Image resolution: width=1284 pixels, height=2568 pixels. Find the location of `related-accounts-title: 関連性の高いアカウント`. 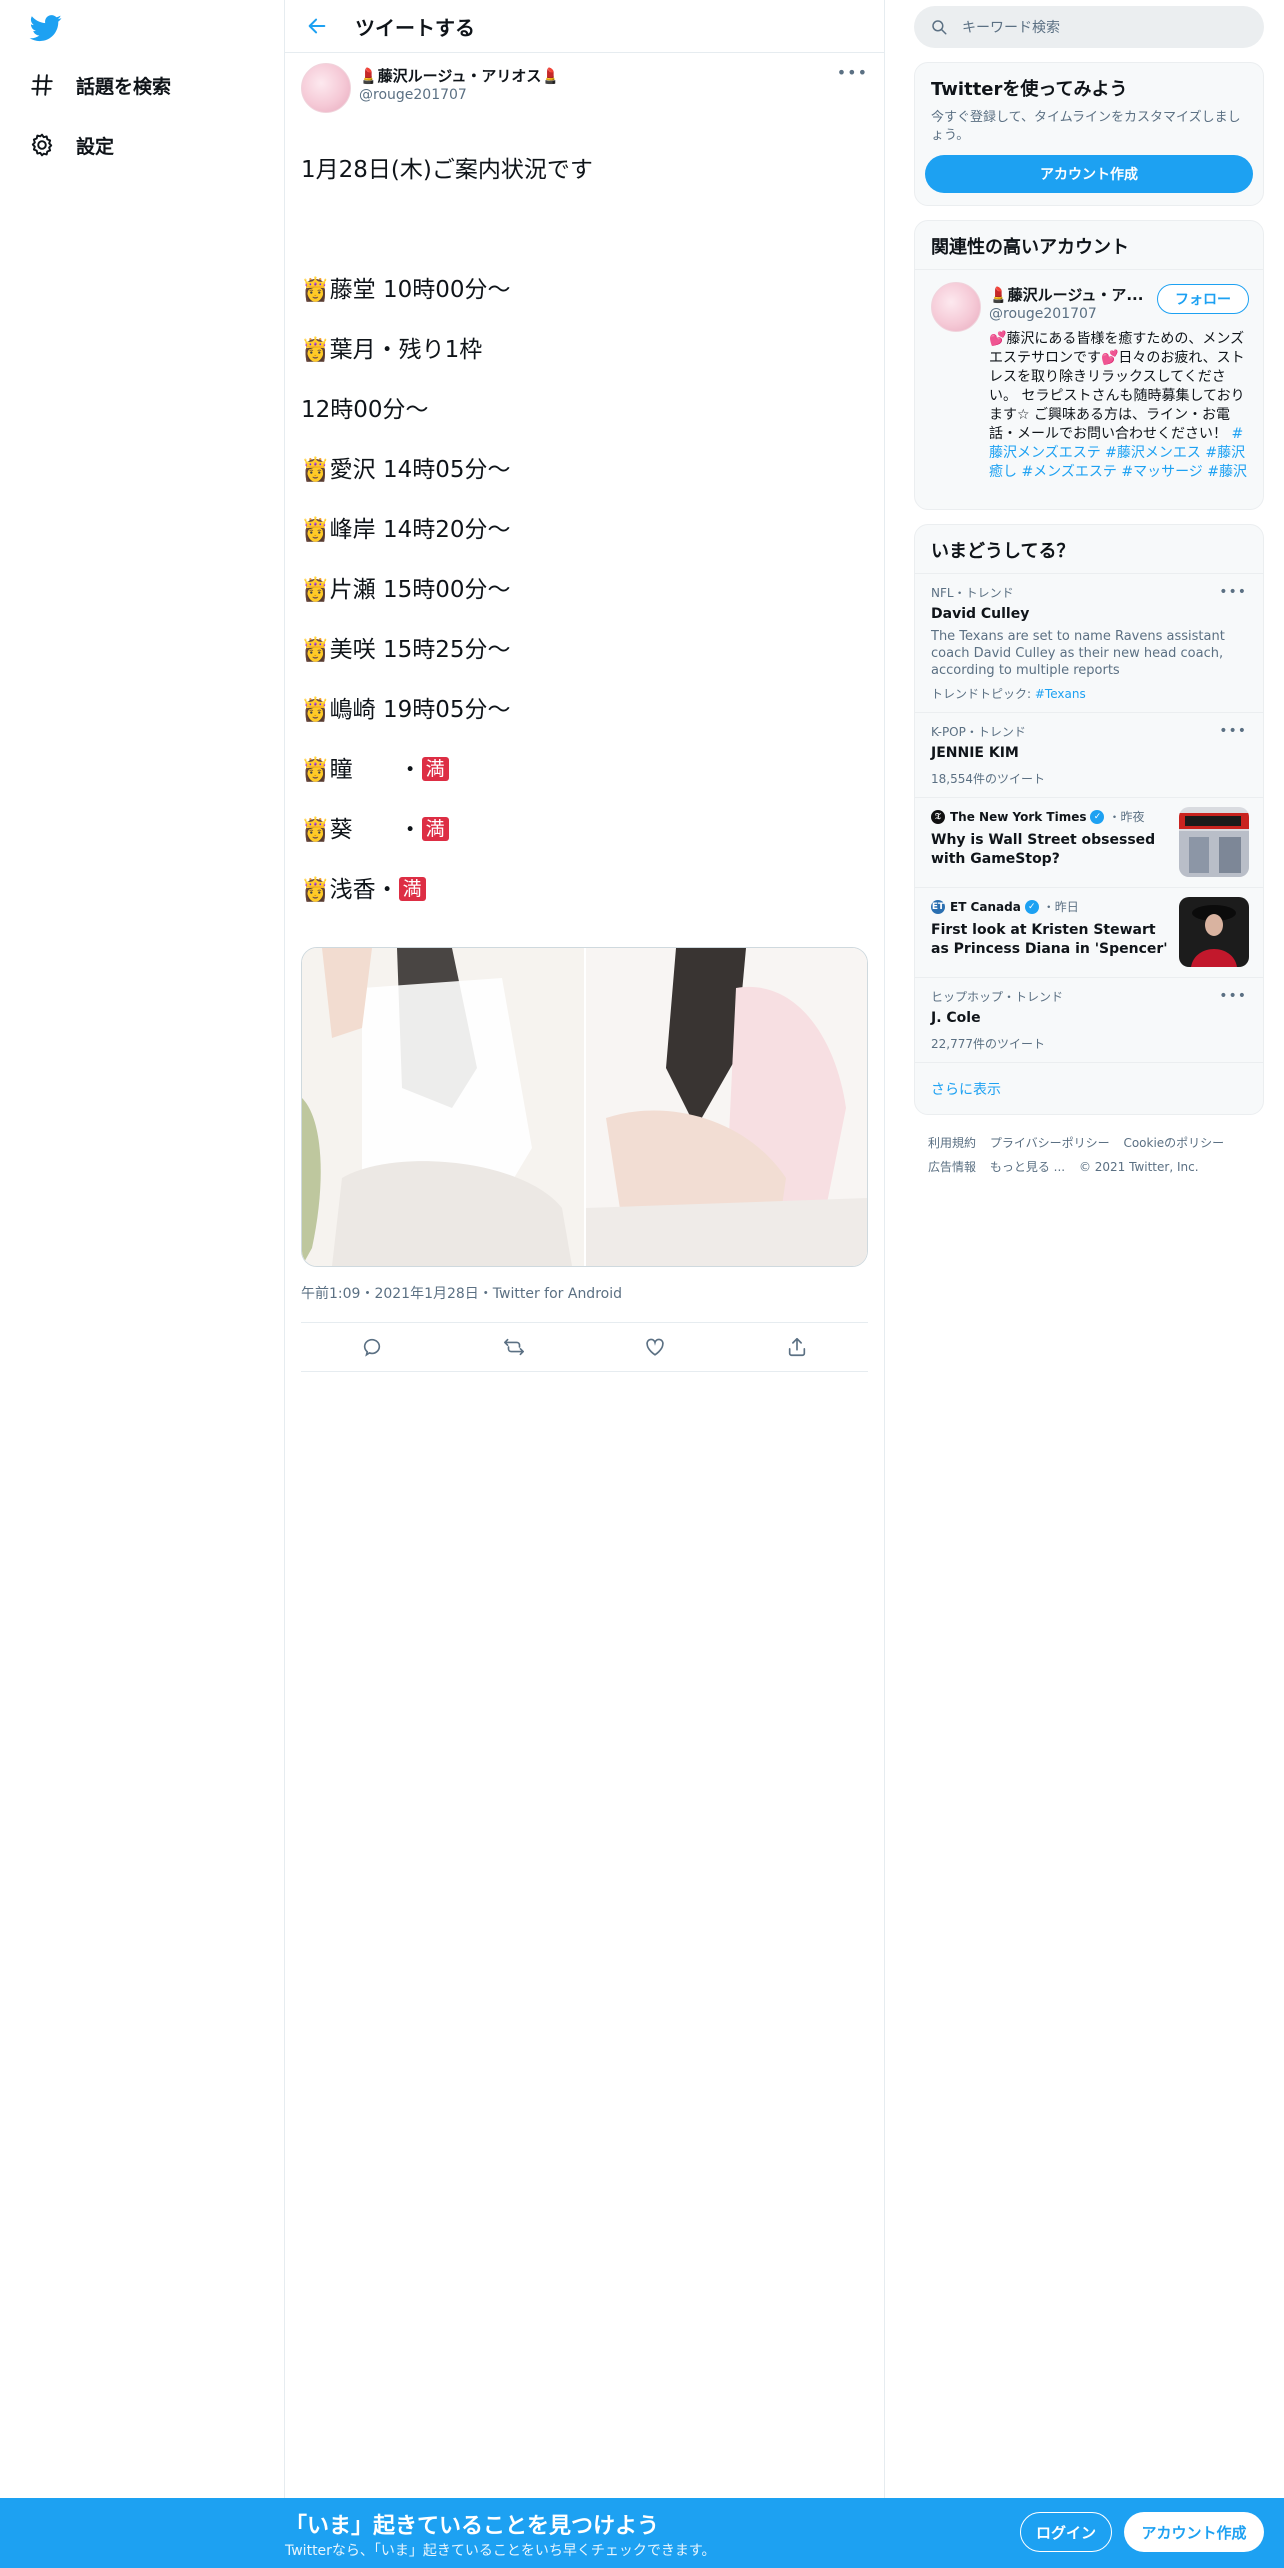

related-accounts-title: 関連性の高いアカウント is located at coordinates (1030, 247).